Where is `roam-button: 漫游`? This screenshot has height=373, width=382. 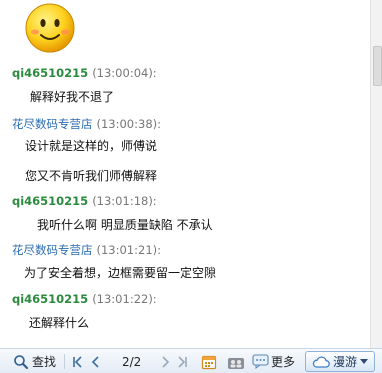
roam-button: 漫游 is located at coordinates (340, 361).